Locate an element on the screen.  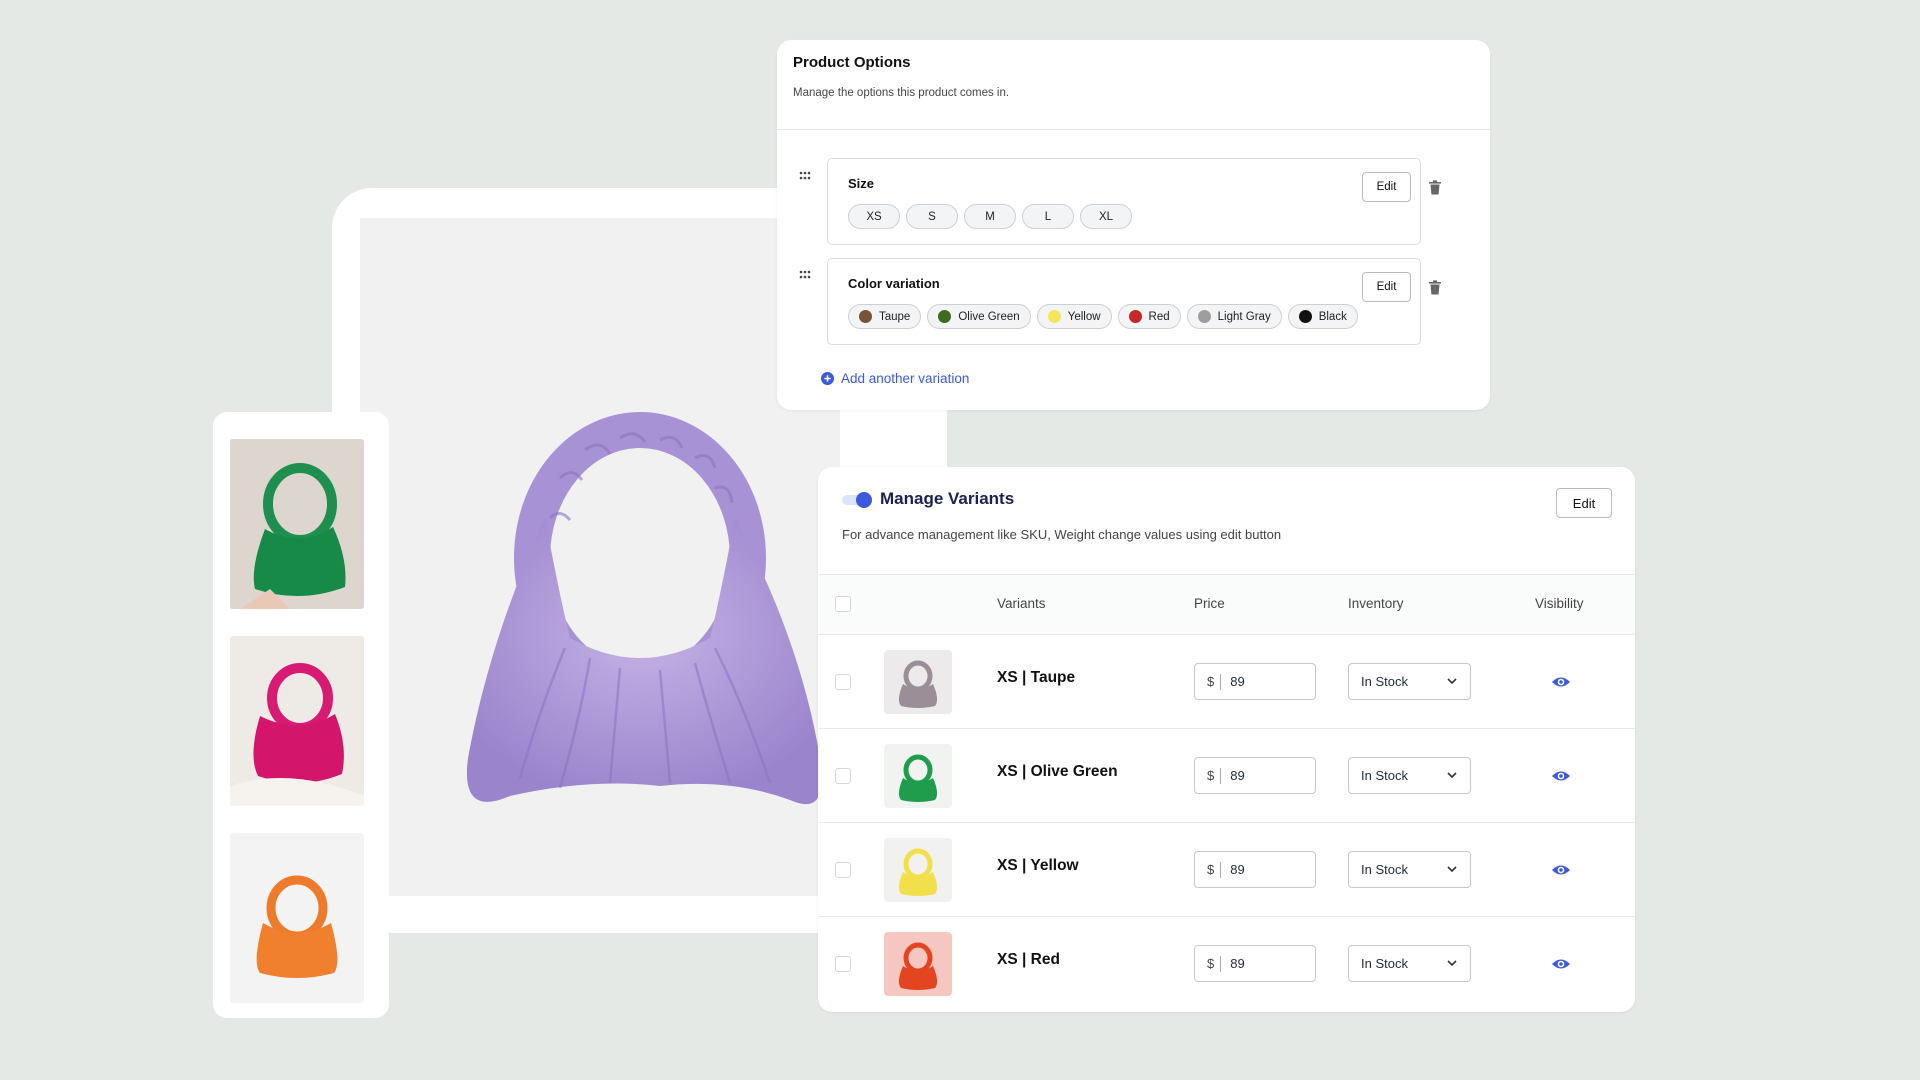
edit-variants-button: Edit is located at coordinates (1584, 503).